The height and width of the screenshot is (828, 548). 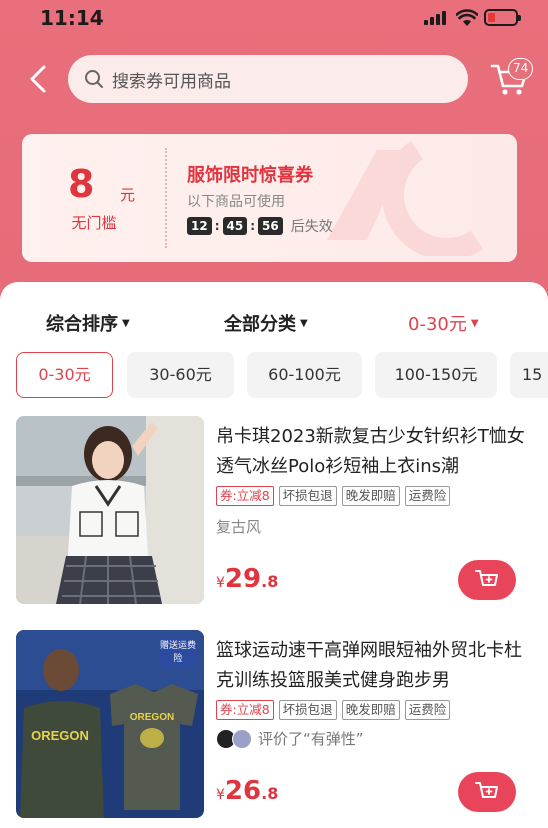 What do you see at coordinates (311, 739) in the screenshot?
I see `review-text: 评价了“有弹性”` at bounding box center [311, 739].